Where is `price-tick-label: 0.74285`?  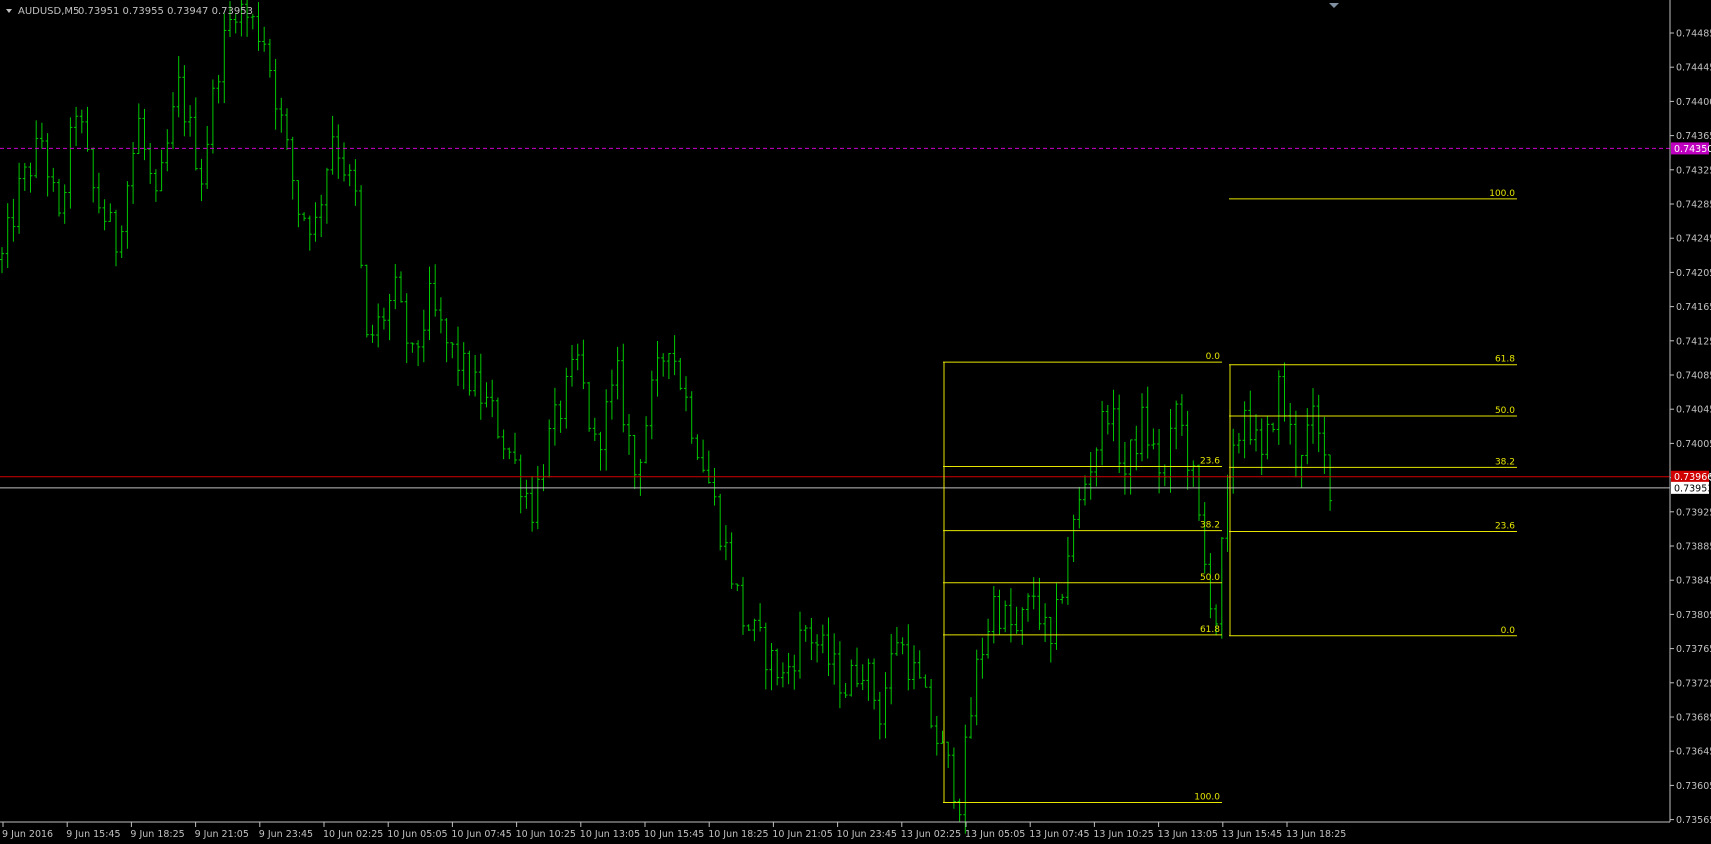 price-tick-label: 0.74285 is located at coordinates (1693, 205).